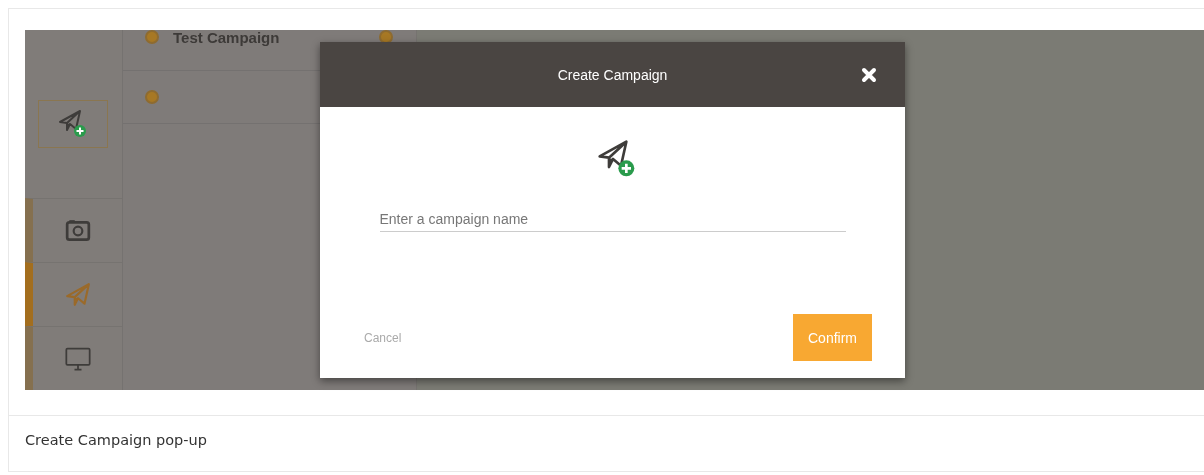  I want to click on confirm-button: Confirm, so click(832, 337).